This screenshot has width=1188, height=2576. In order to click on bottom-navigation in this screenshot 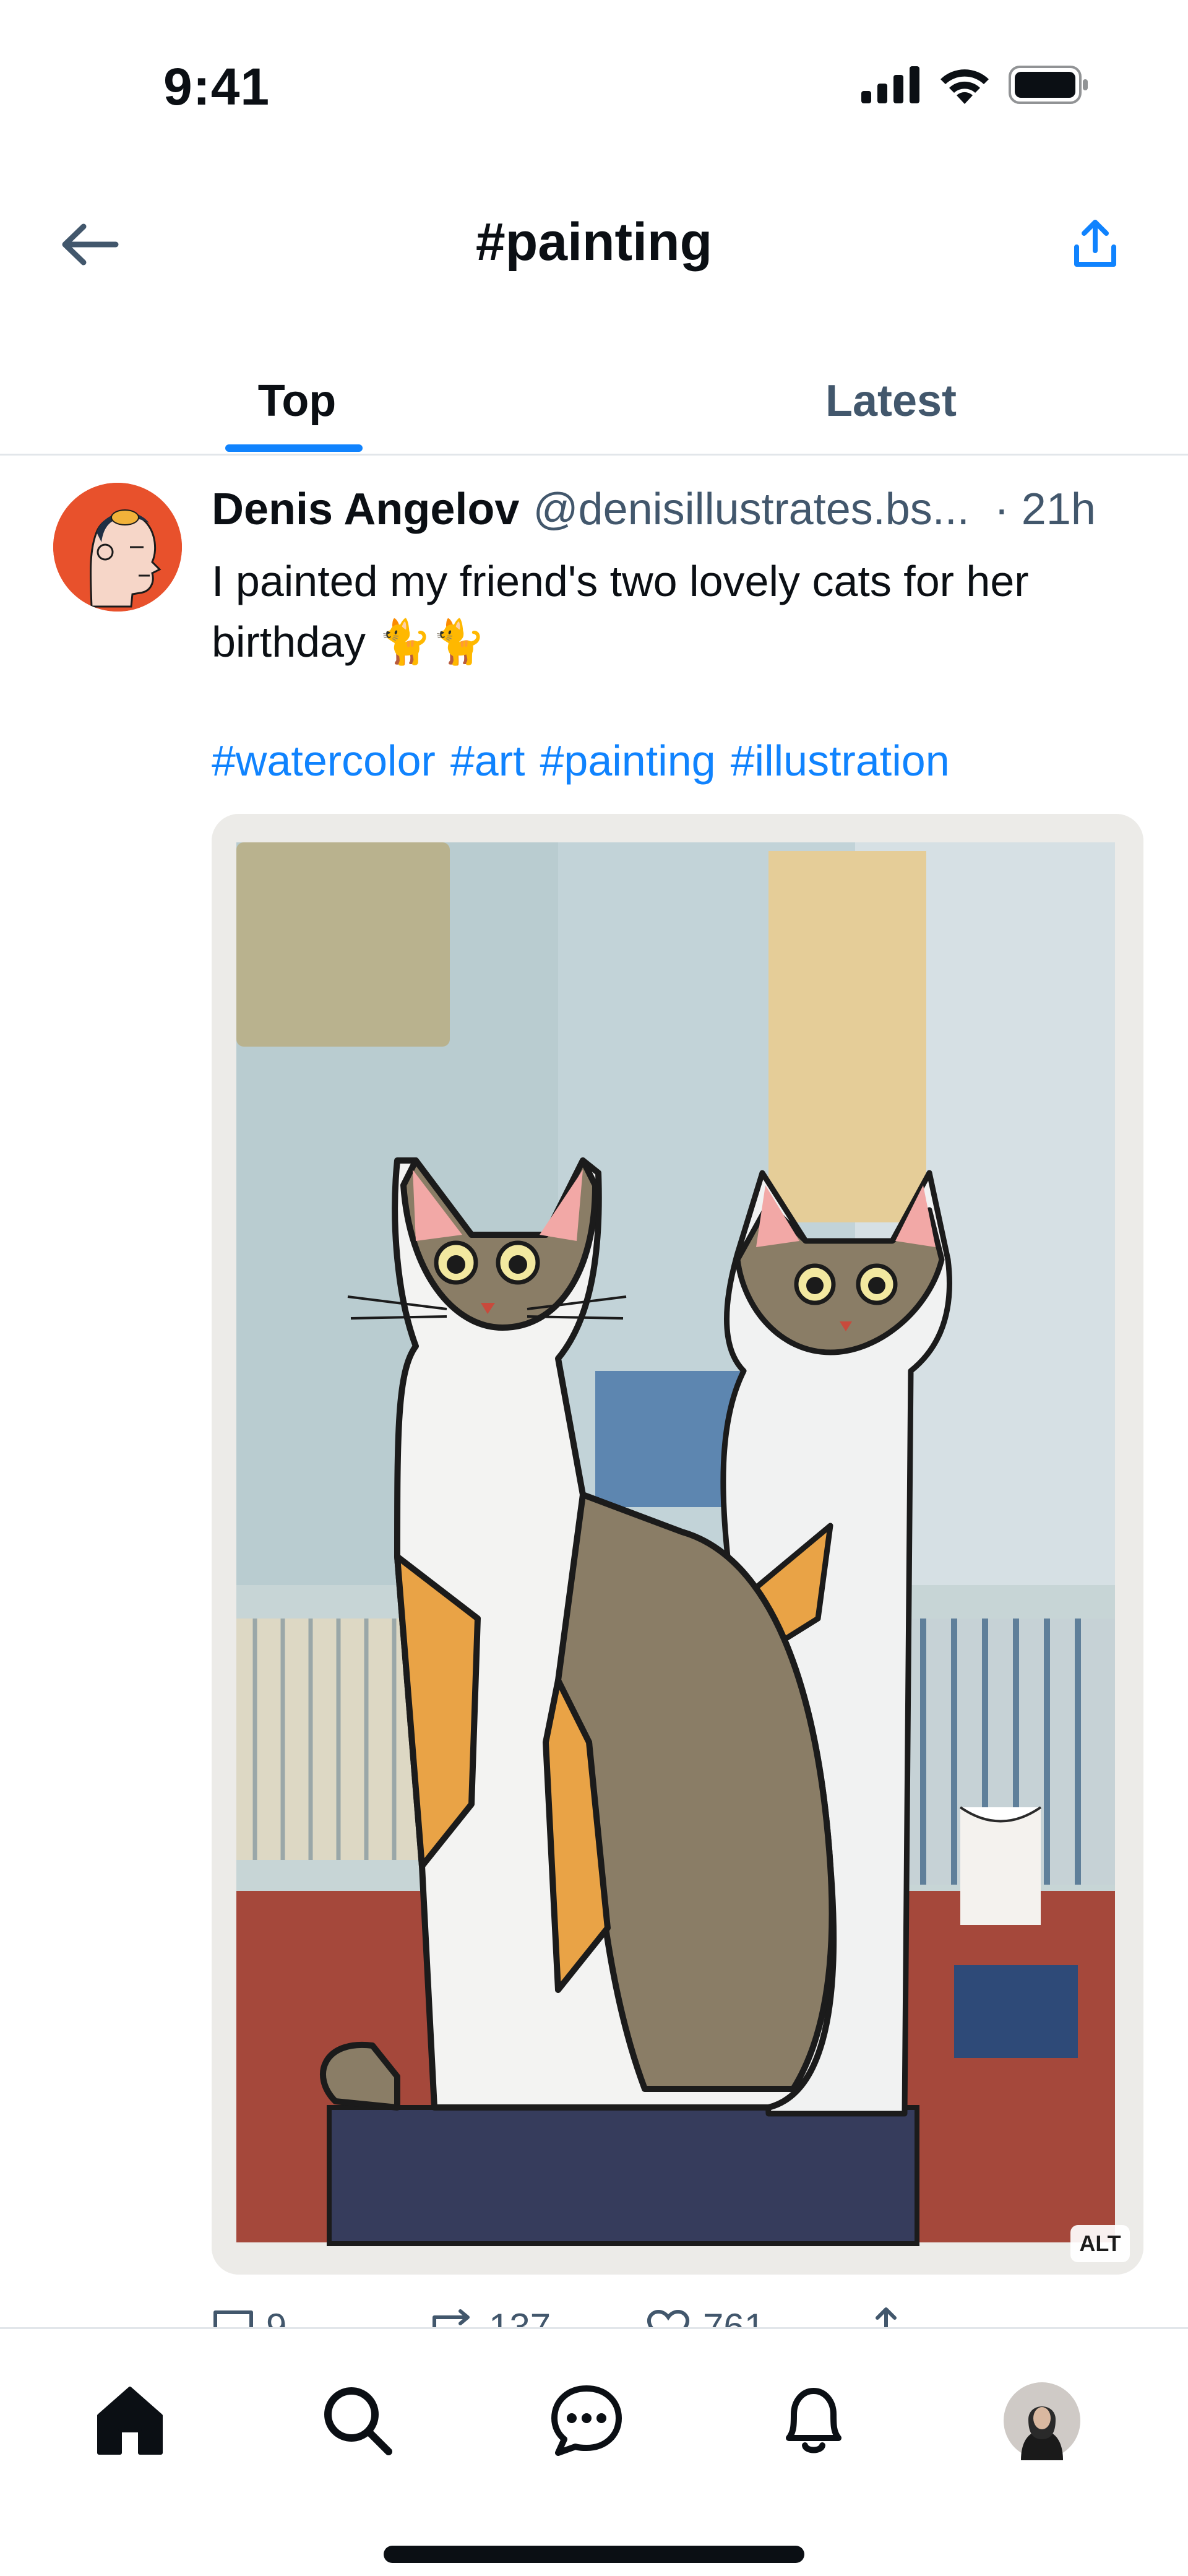, I will do `click(594, 2451)`.